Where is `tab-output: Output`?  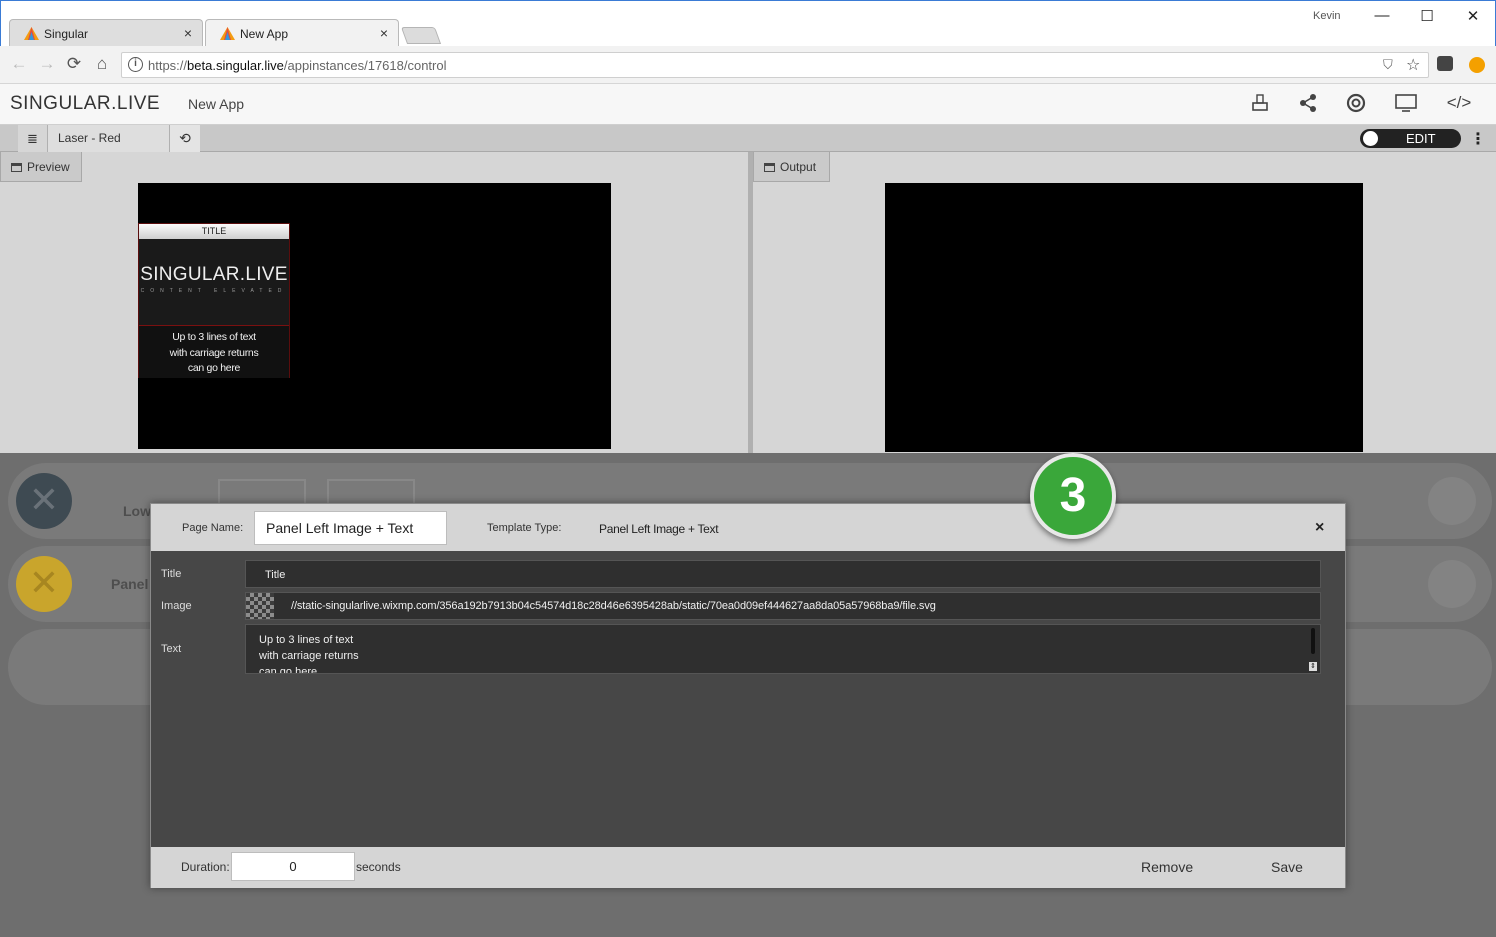
tab-output: Output is located at coordinates (791, 167).